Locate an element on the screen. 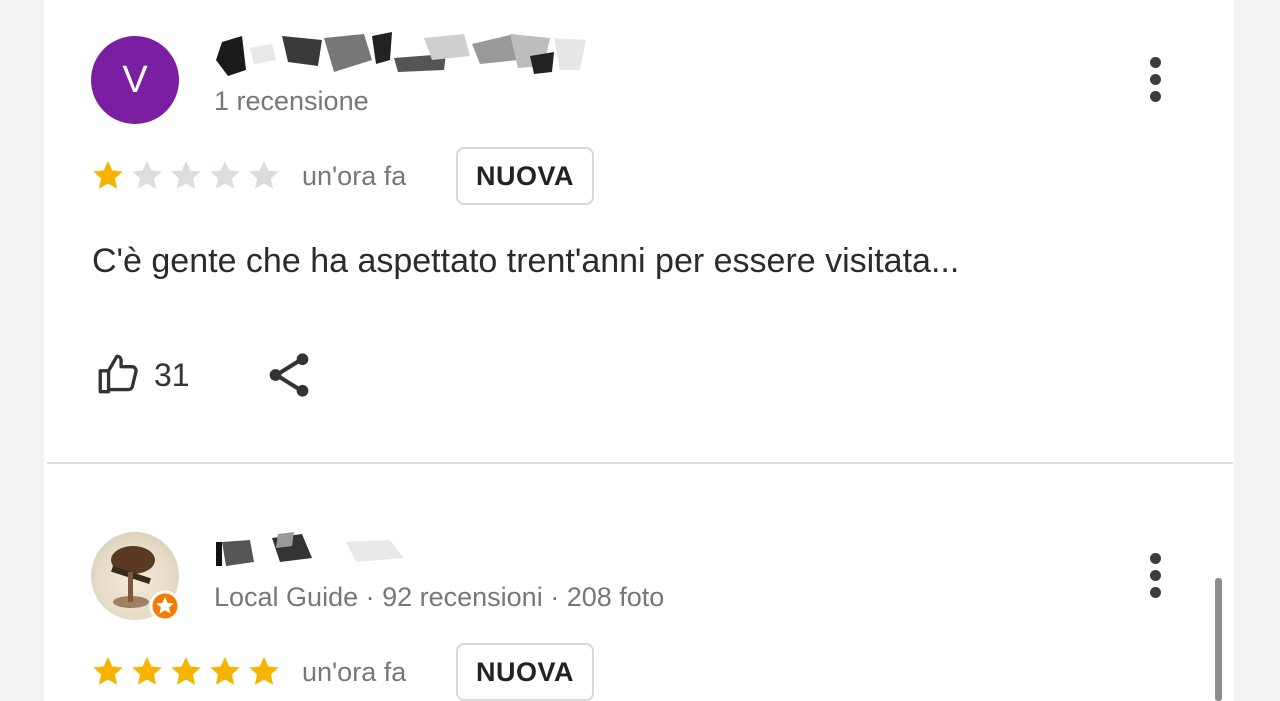  review-actions: 31 is located at coordinates (204, 375).